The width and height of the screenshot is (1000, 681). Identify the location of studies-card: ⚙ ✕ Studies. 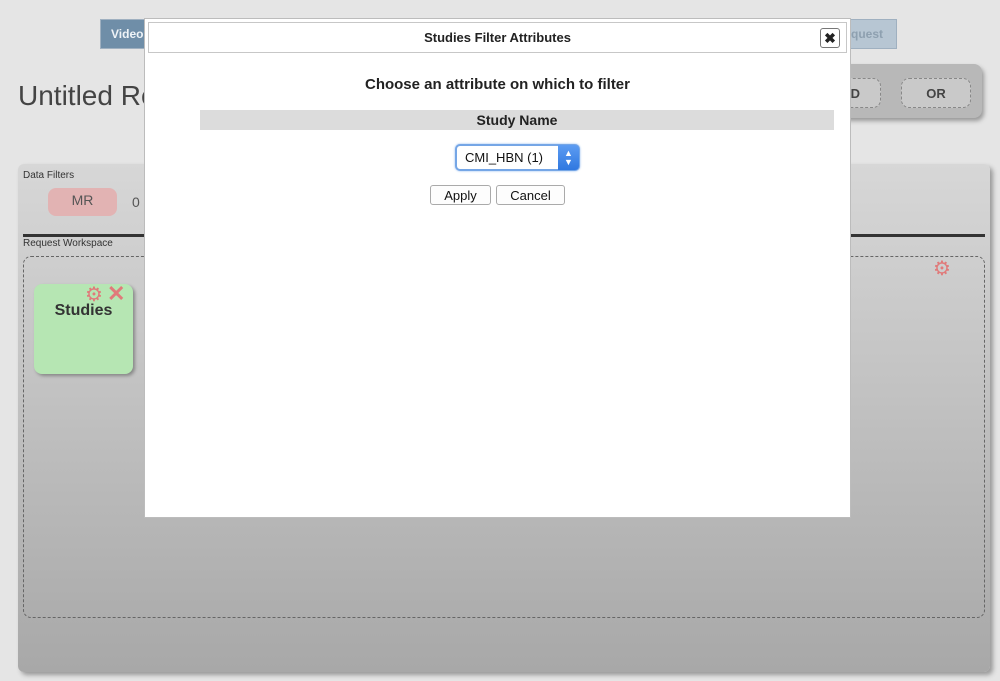
(83, 328).